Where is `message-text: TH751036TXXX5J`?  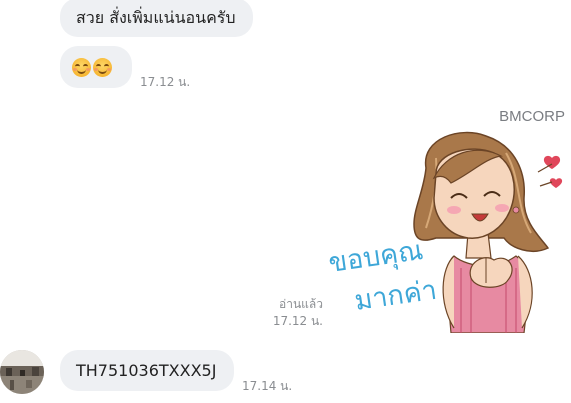
message-text: TH751036TXXX5J is located at coordinates (146, 370).